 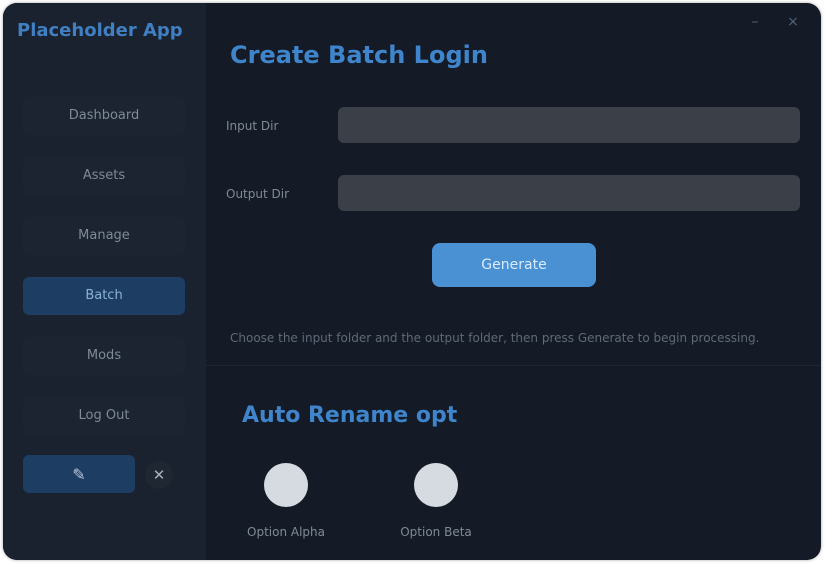 What do you see at coordinates (104, 116) in the screenshot?
I see `sidebar-item-dashboard: Dashboard` at bounding box center [104, 116].